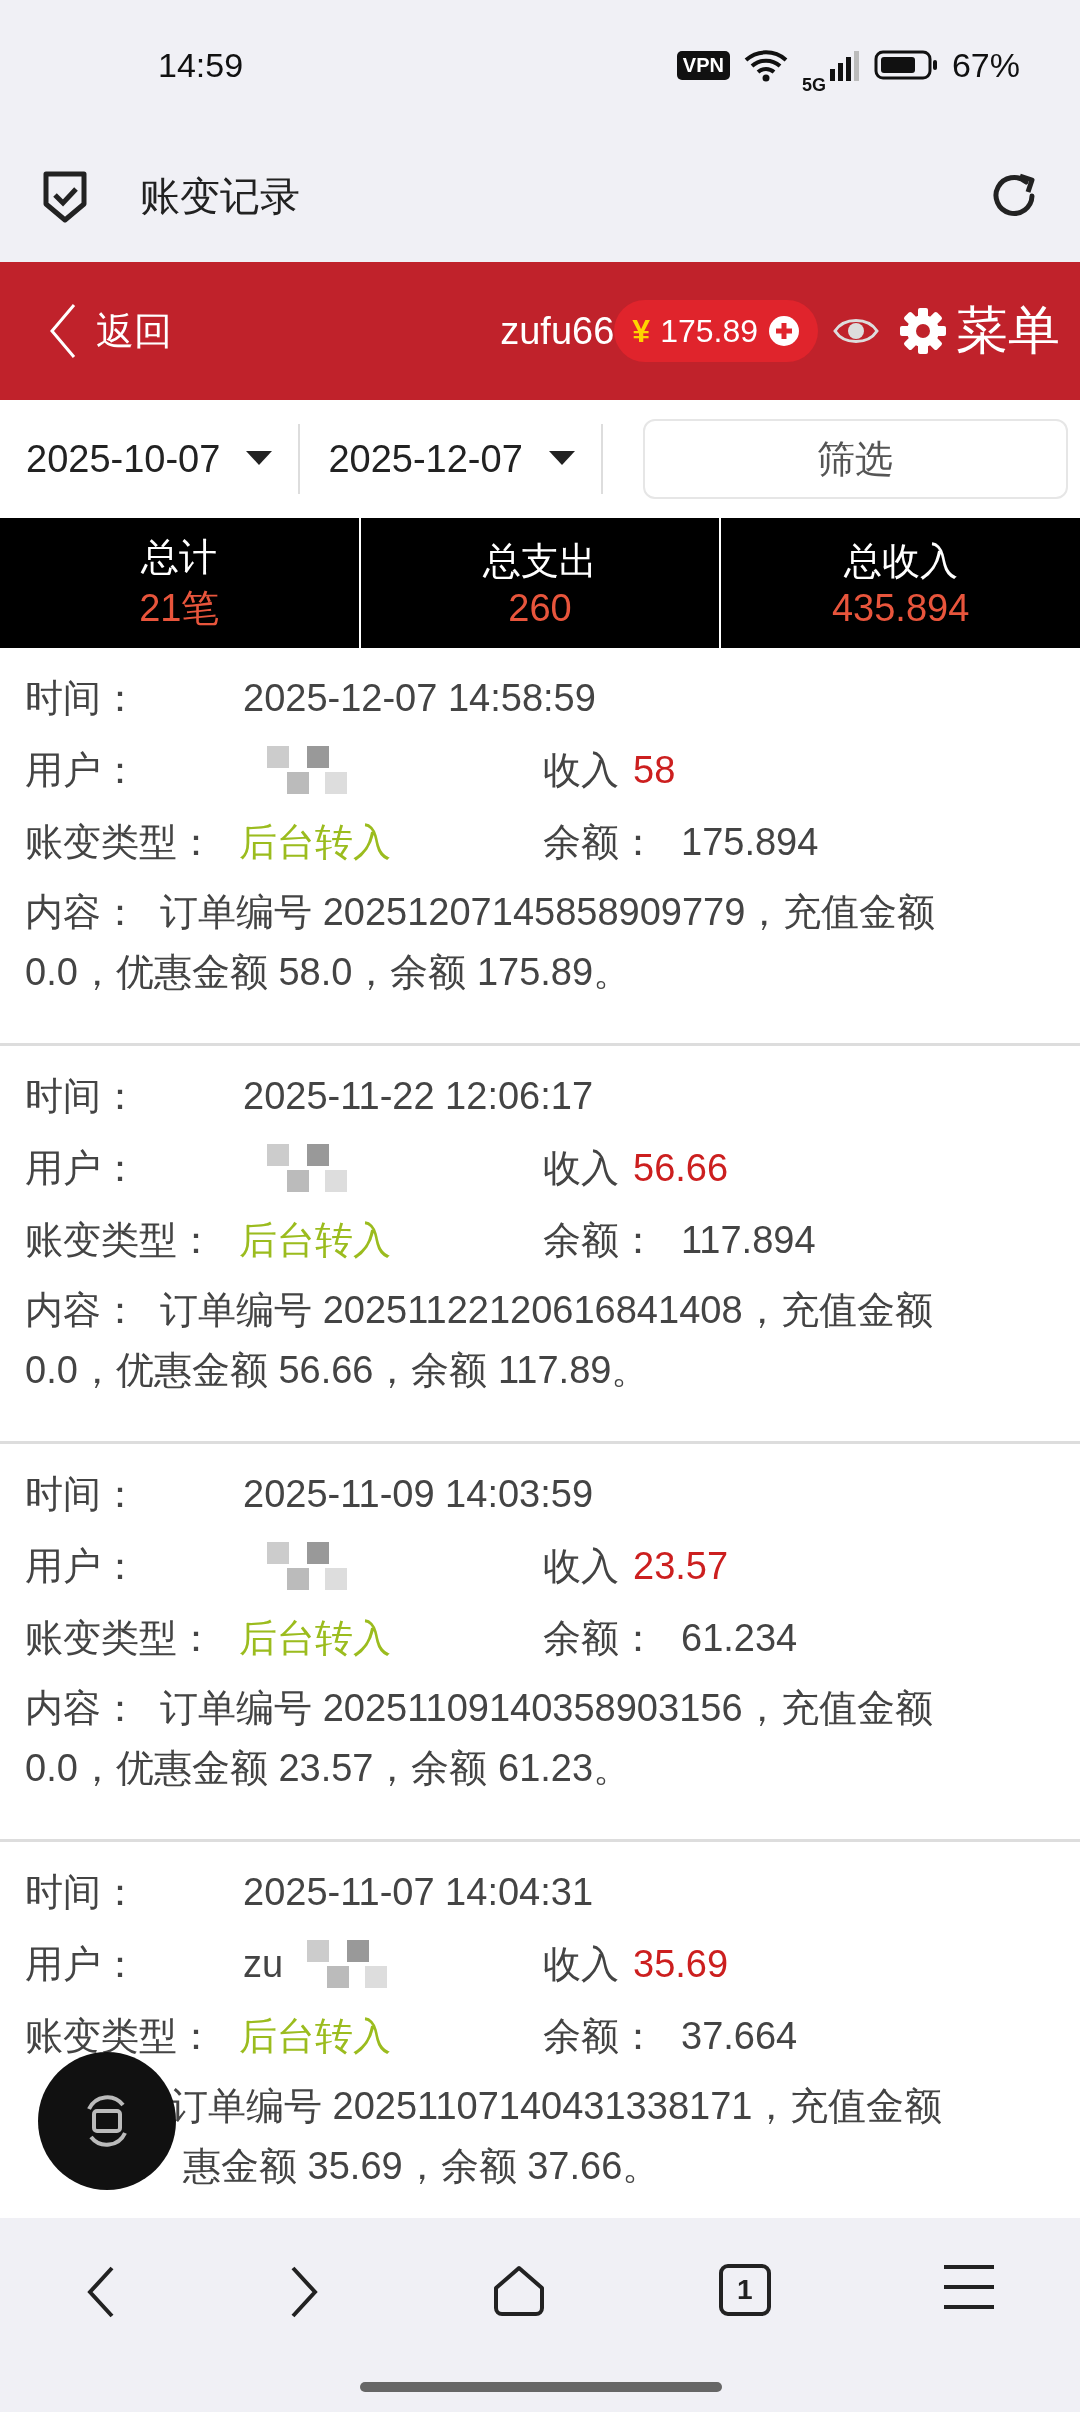 The image size is (1080, 2412). Describe the element at coordinates (556, 2106) in the screenshot. I see `content-text: 订单编号 20251107140431338171，充值金额` at that location.